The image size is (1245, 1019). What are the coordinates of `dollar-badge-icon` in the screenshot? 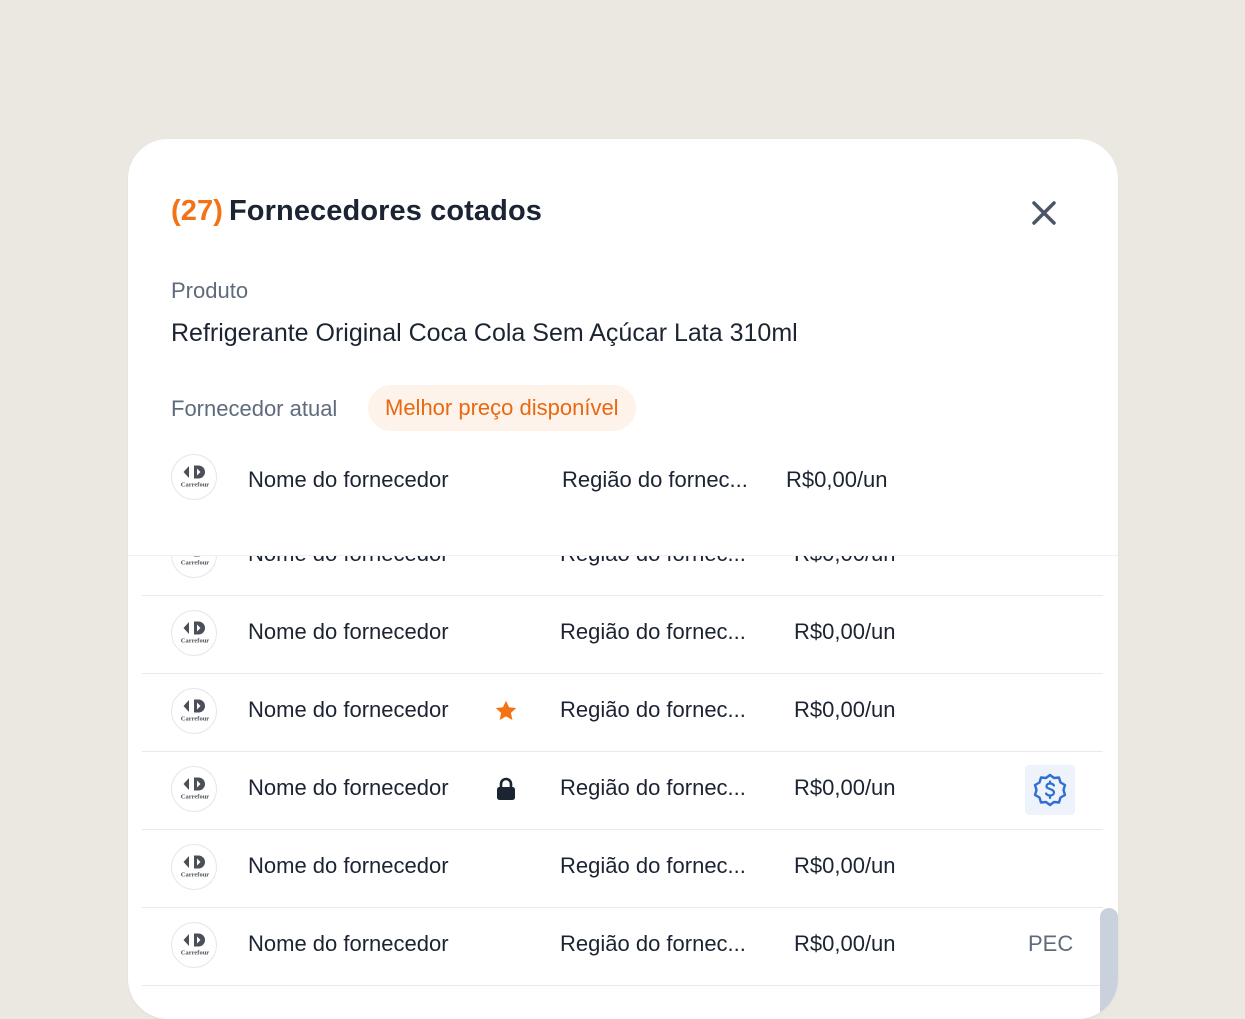 It's located at (1050, 790).